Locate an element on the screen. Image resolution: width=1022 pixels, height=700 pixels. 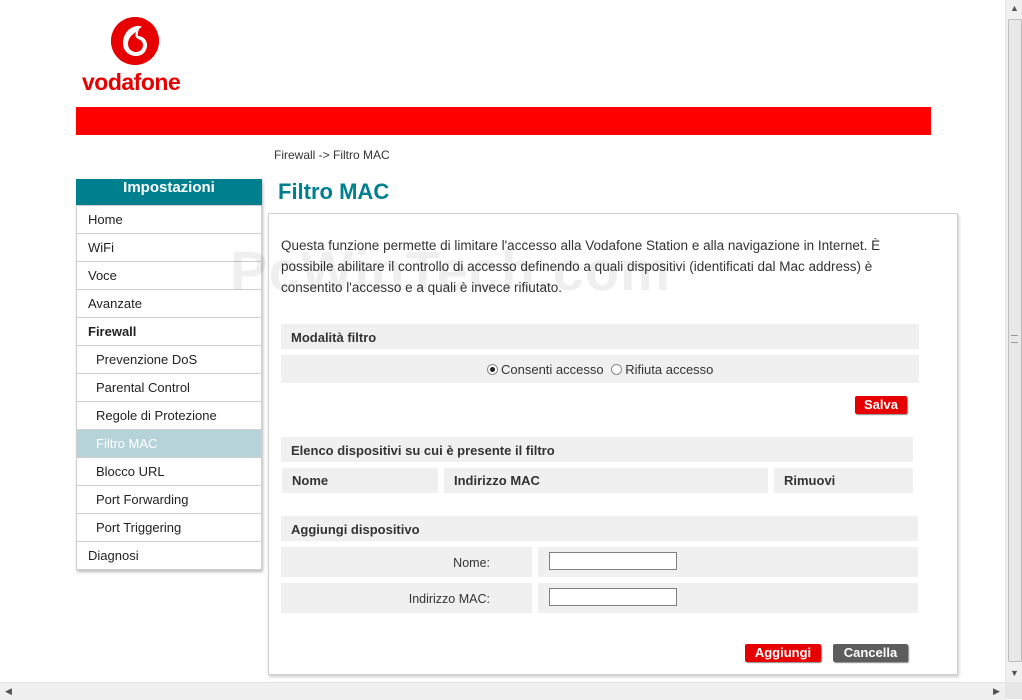
sidebar-item-port-triggering: Port Triggering is located at coordinates (169, 528).